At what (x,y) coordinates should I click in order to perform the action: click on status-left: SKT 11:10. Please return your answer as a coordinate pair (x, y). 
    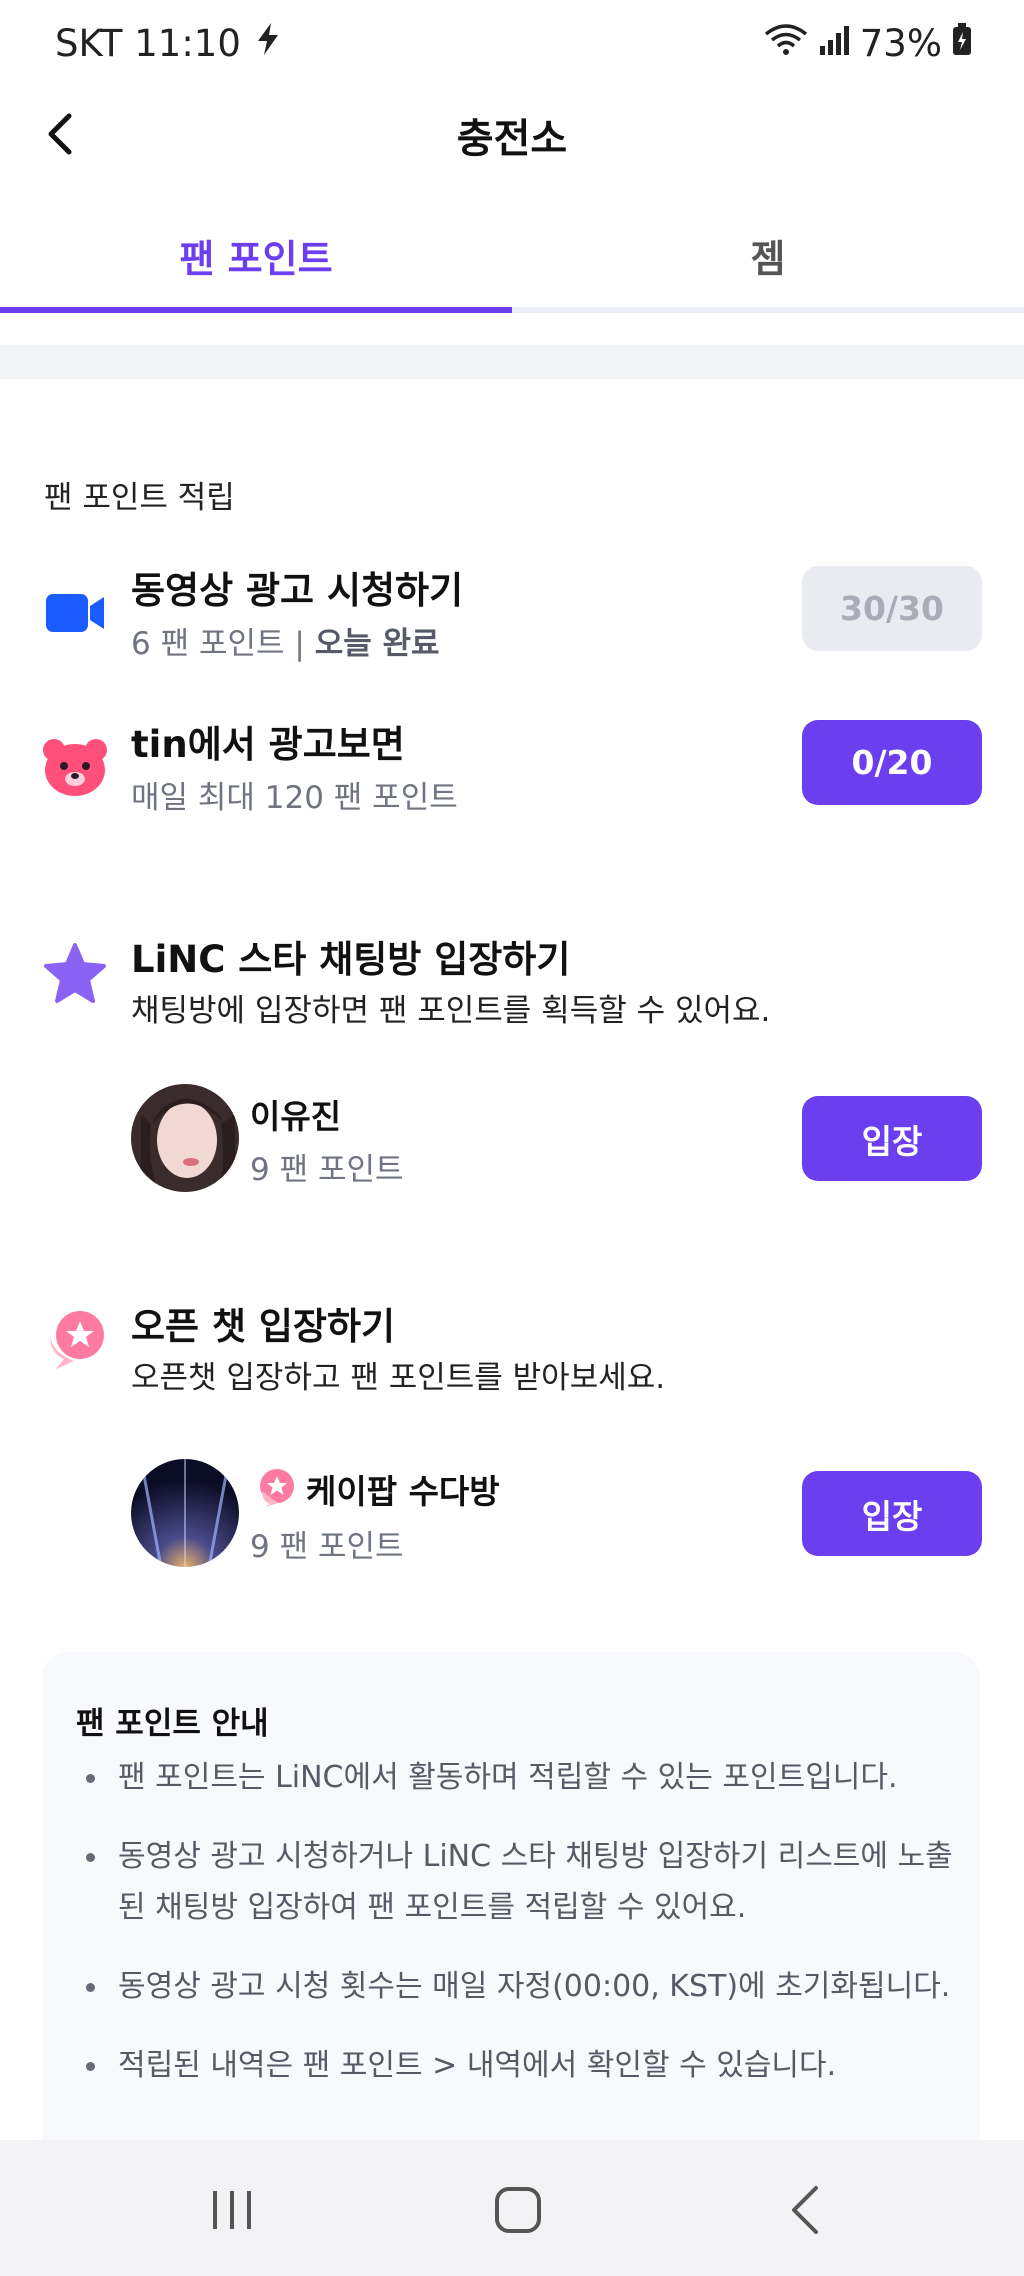
    Looking at the image, I should click on (168, 43).